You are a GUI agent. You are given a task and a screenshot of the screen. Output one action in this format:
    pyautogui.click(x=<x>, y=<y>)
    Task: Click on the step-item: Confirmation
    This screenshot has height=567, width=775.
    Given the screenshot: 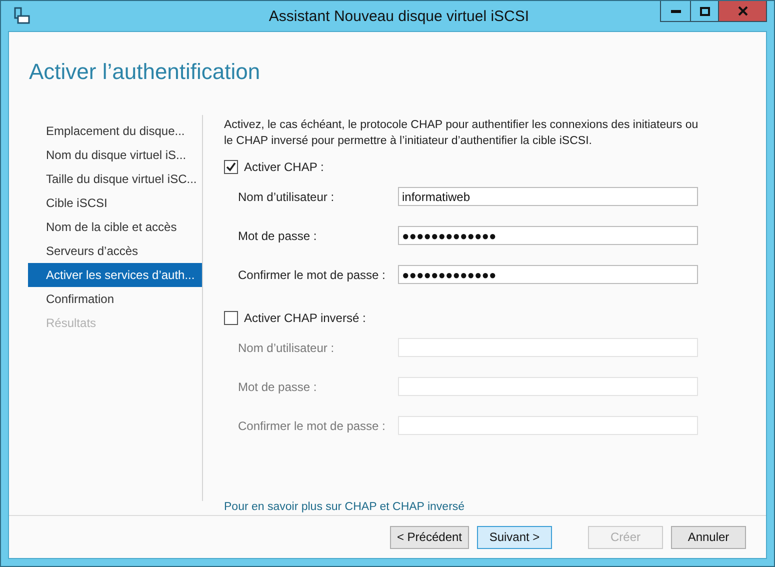 What is the action you would take?
    pyautogui.click(x=115, y=299)
    